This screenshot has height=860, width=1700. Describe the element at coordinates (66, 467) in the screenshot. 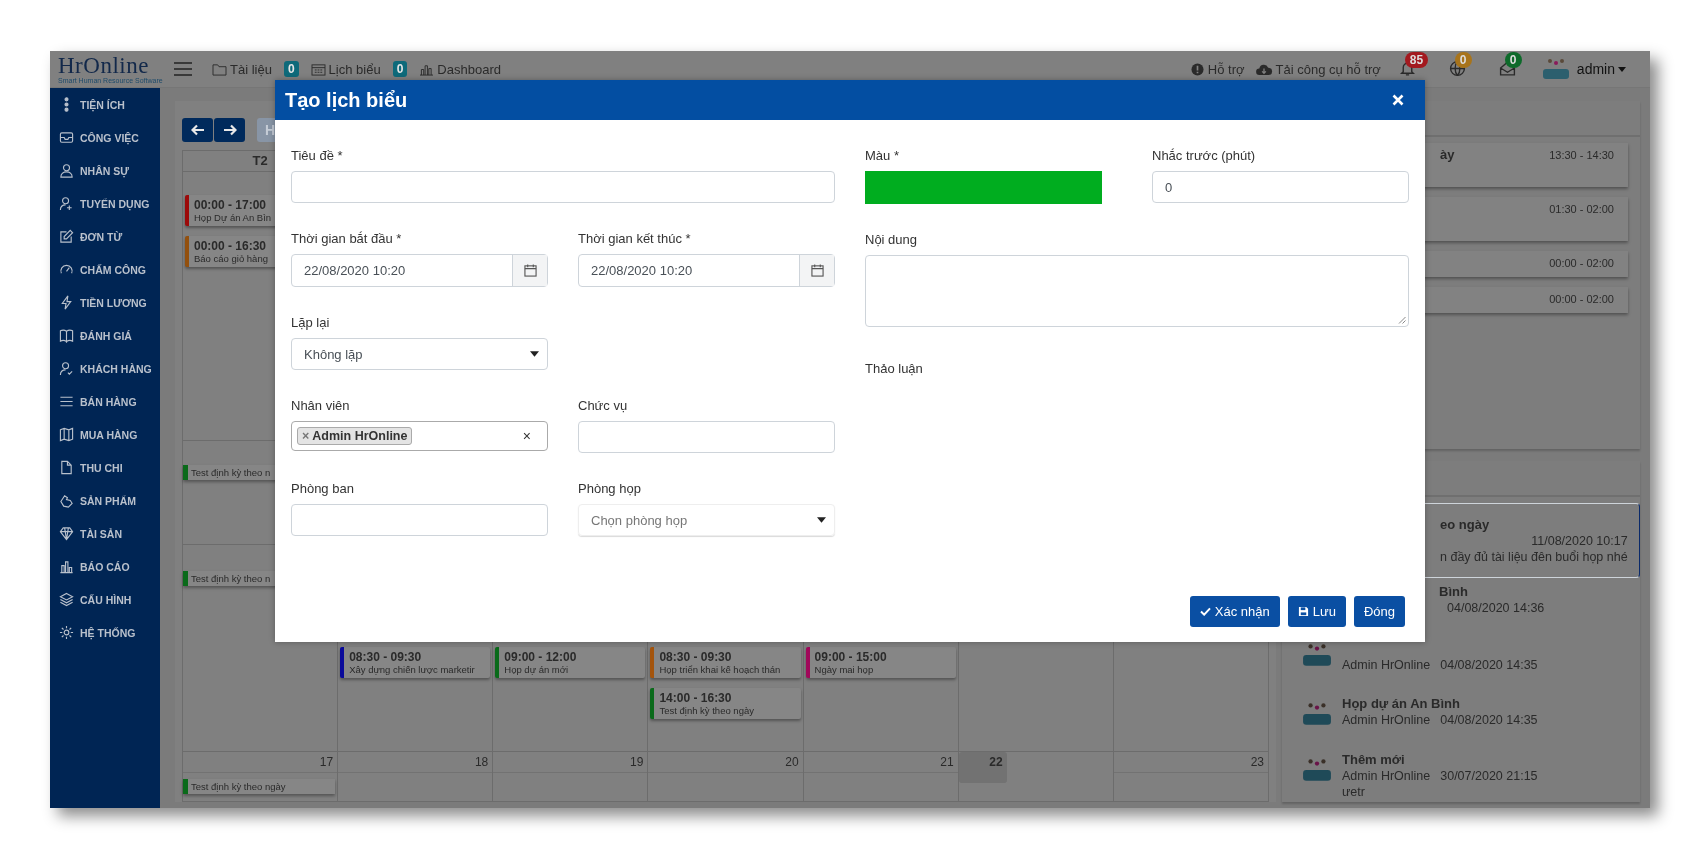

I see `file-icon` at that location.